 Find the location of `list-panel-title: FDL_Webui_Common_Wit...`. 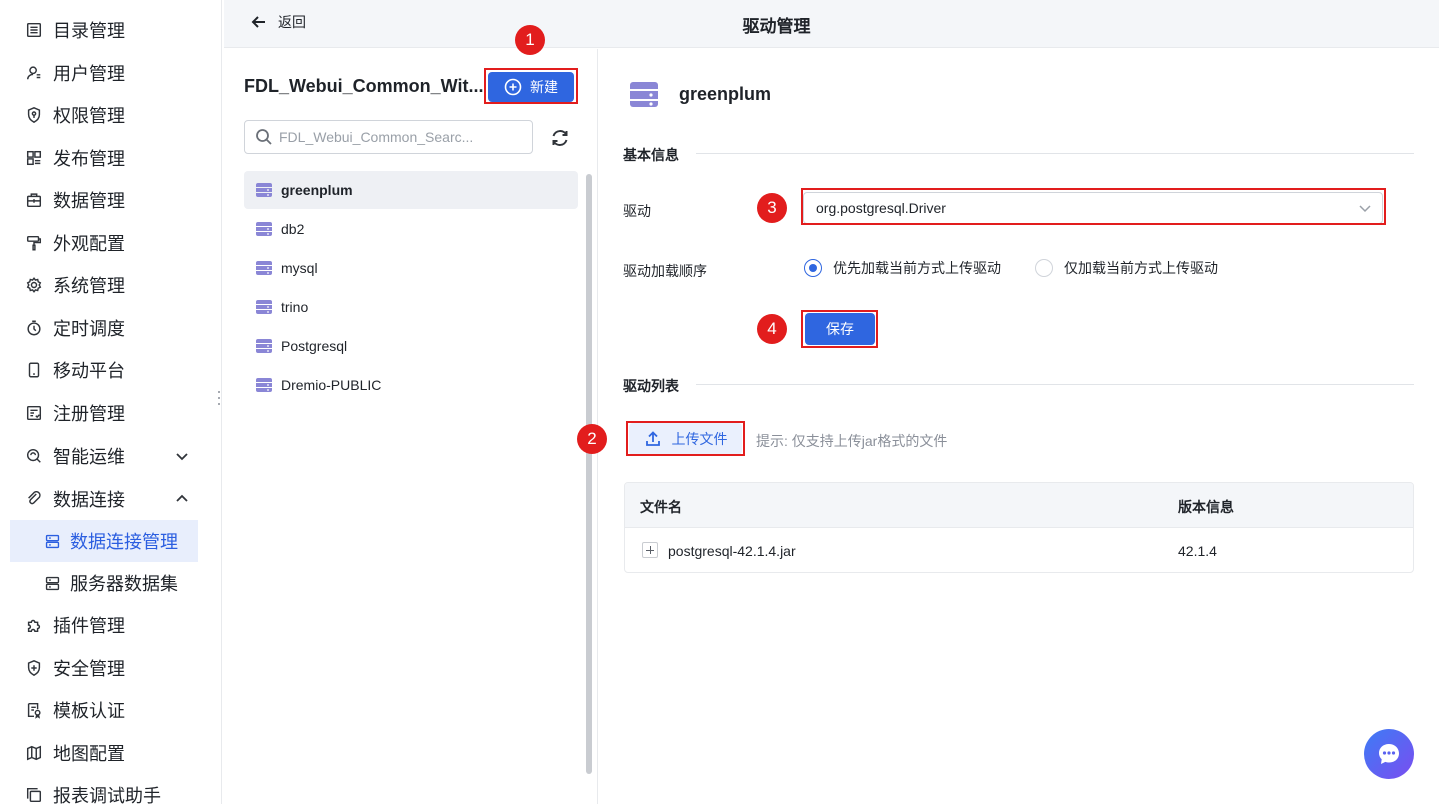

list-panel-title: FDL_Webui_Common_Wit... is located at coordinates (364, 86).